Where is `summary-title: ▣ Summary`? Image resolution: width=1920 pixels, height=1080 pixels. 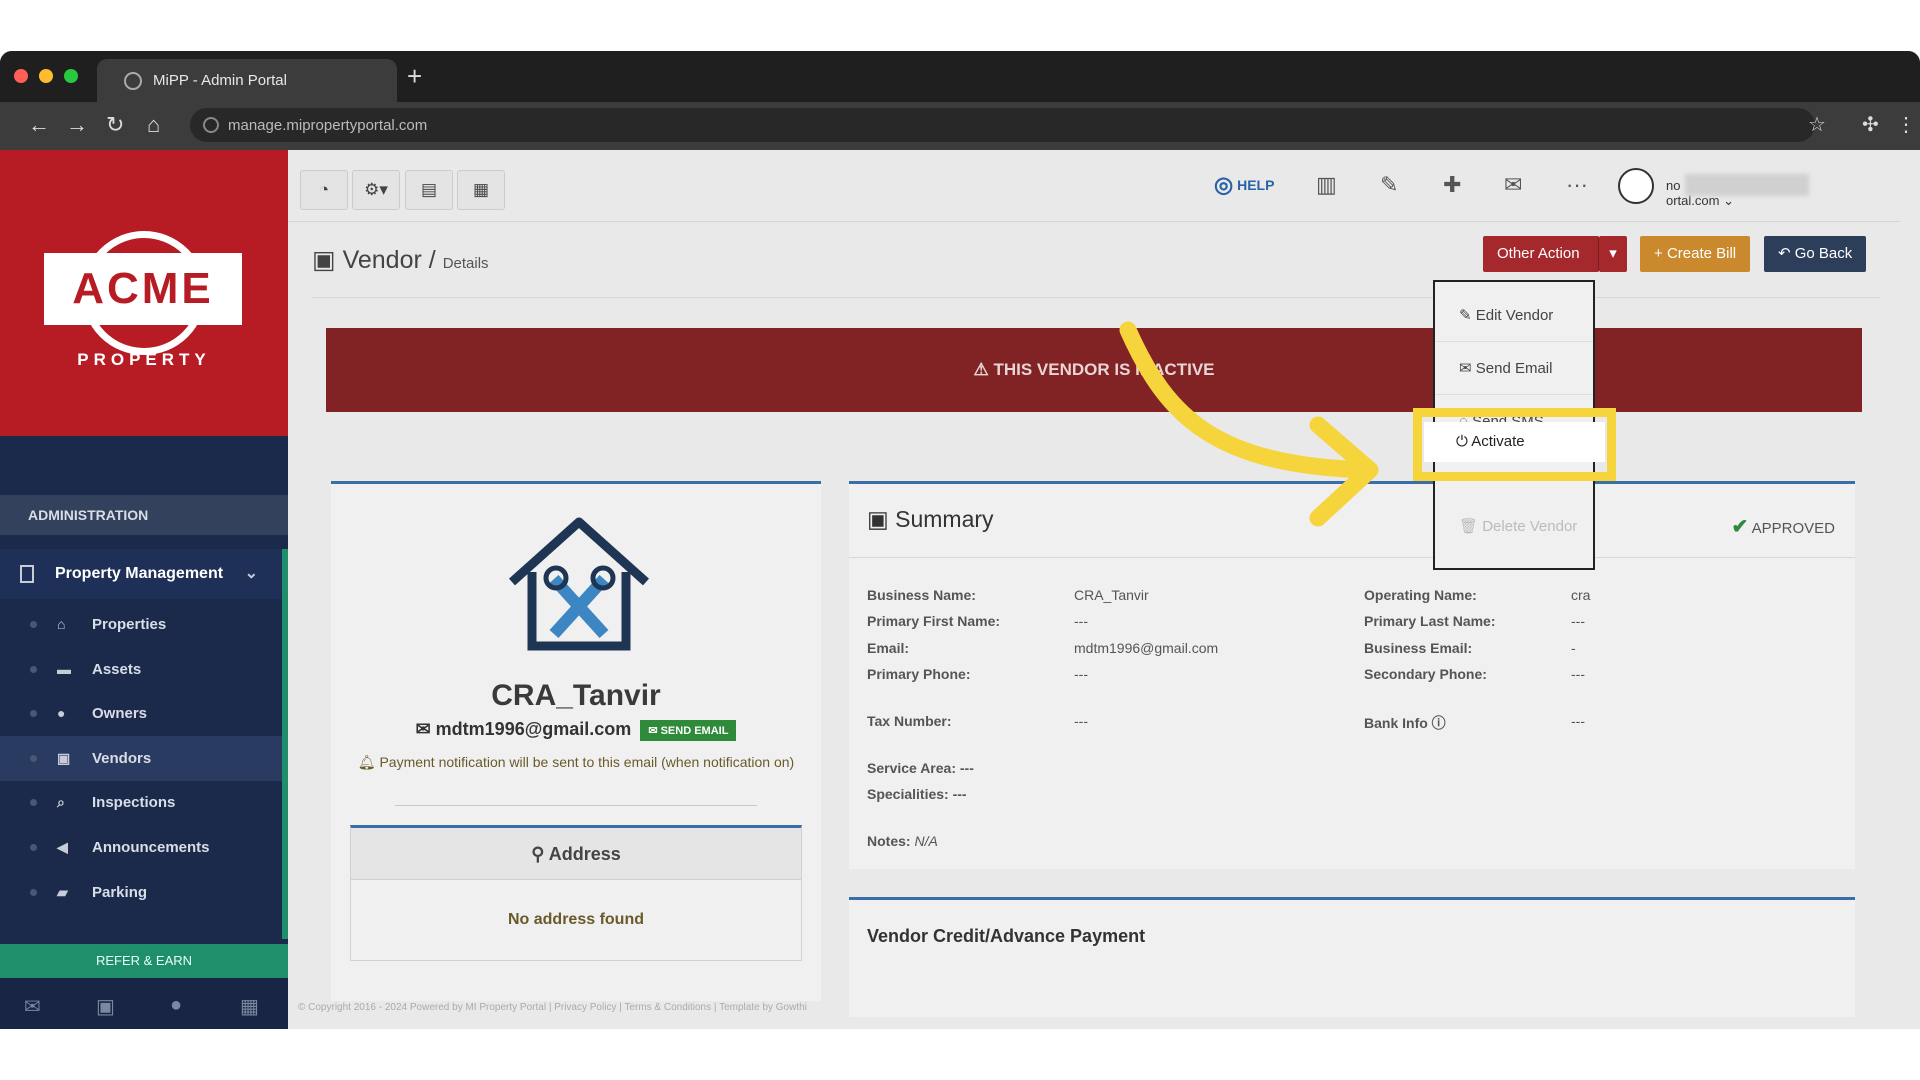 summary-title: ▣ Summary is located at coordinates (930, 519).